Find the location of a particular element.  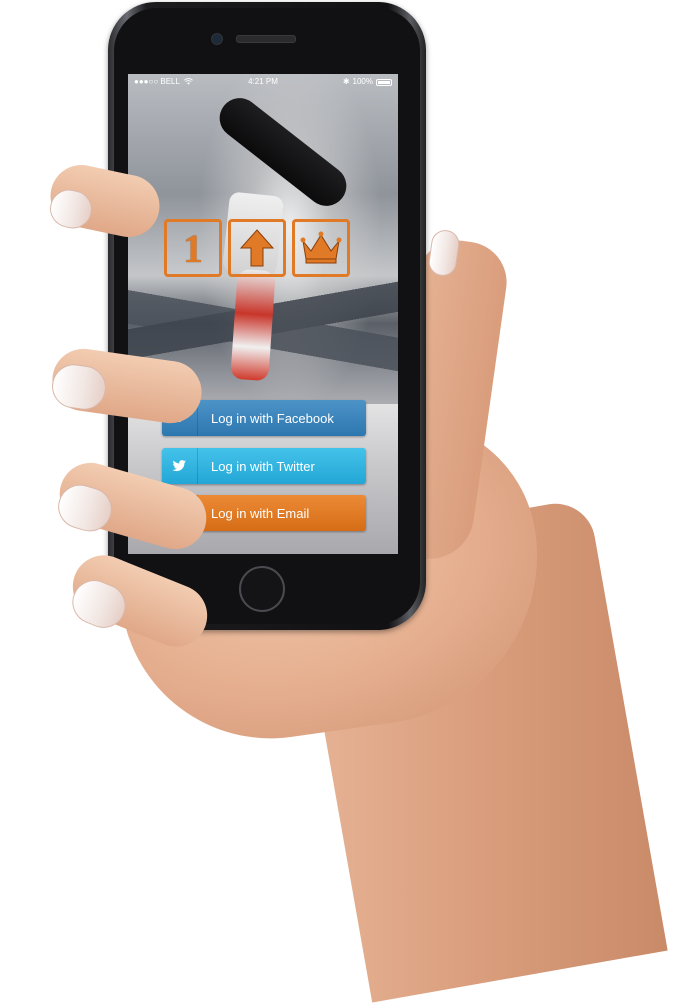

email-login-label: Log in with Email is located at coordinates (260, 513).